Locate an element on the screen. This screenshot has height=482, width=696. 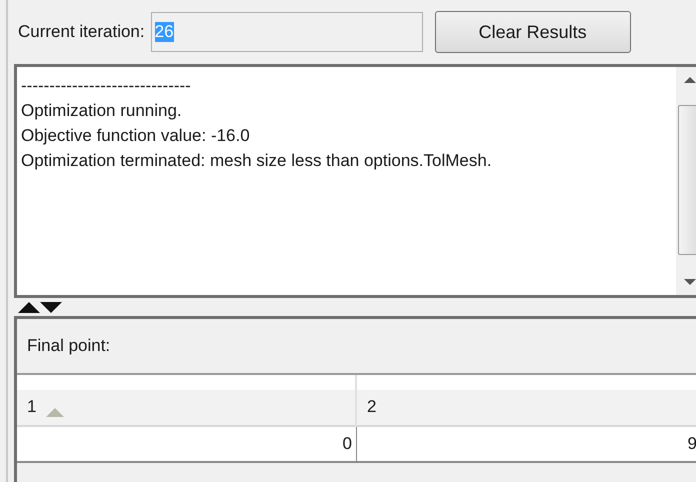
iteration-label: Current iteration: is located at coordinates (81, 32).